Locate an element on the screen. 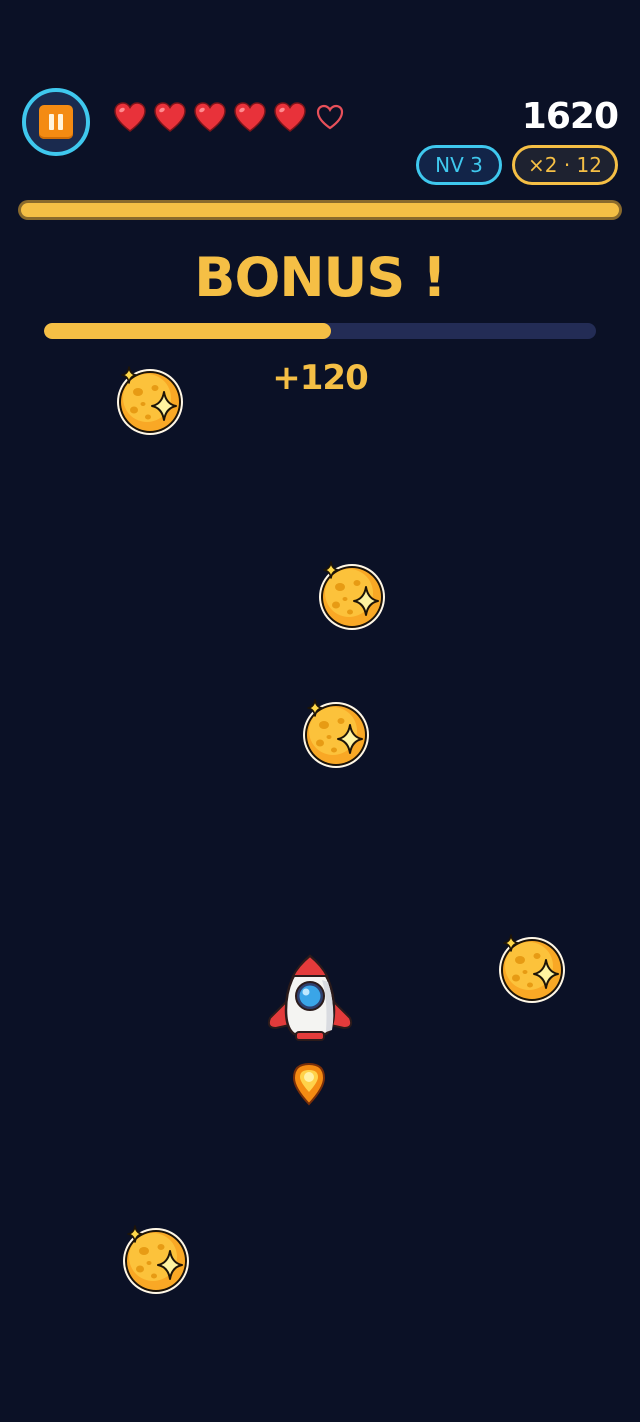 Image resolution: width=640 pixels, height=1422 pixels. heart-empty-icon is located at coordinates (330, 118).